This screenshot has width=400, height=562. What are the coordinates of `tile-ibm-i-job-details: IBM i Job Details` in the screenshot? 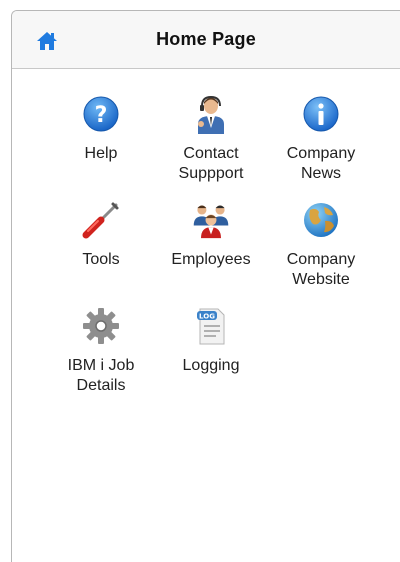 It's located at (101, 359).